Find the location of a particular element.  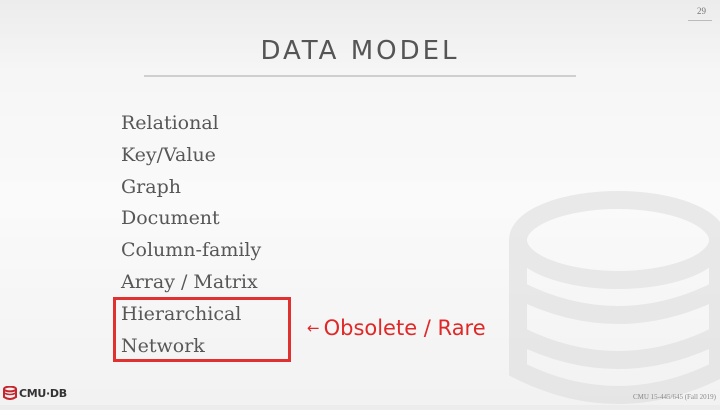

list-item-key-value: Key/Value is located at coordinates (168, 154).